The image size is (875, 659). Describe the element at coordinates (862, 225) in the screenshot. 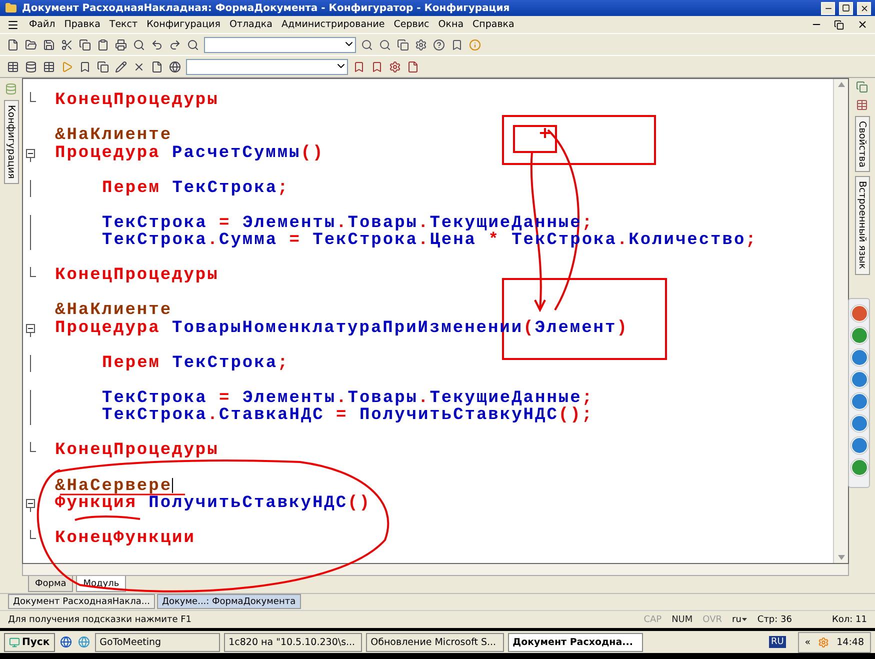

I see `side-tab: Встроенный язык` at that location.